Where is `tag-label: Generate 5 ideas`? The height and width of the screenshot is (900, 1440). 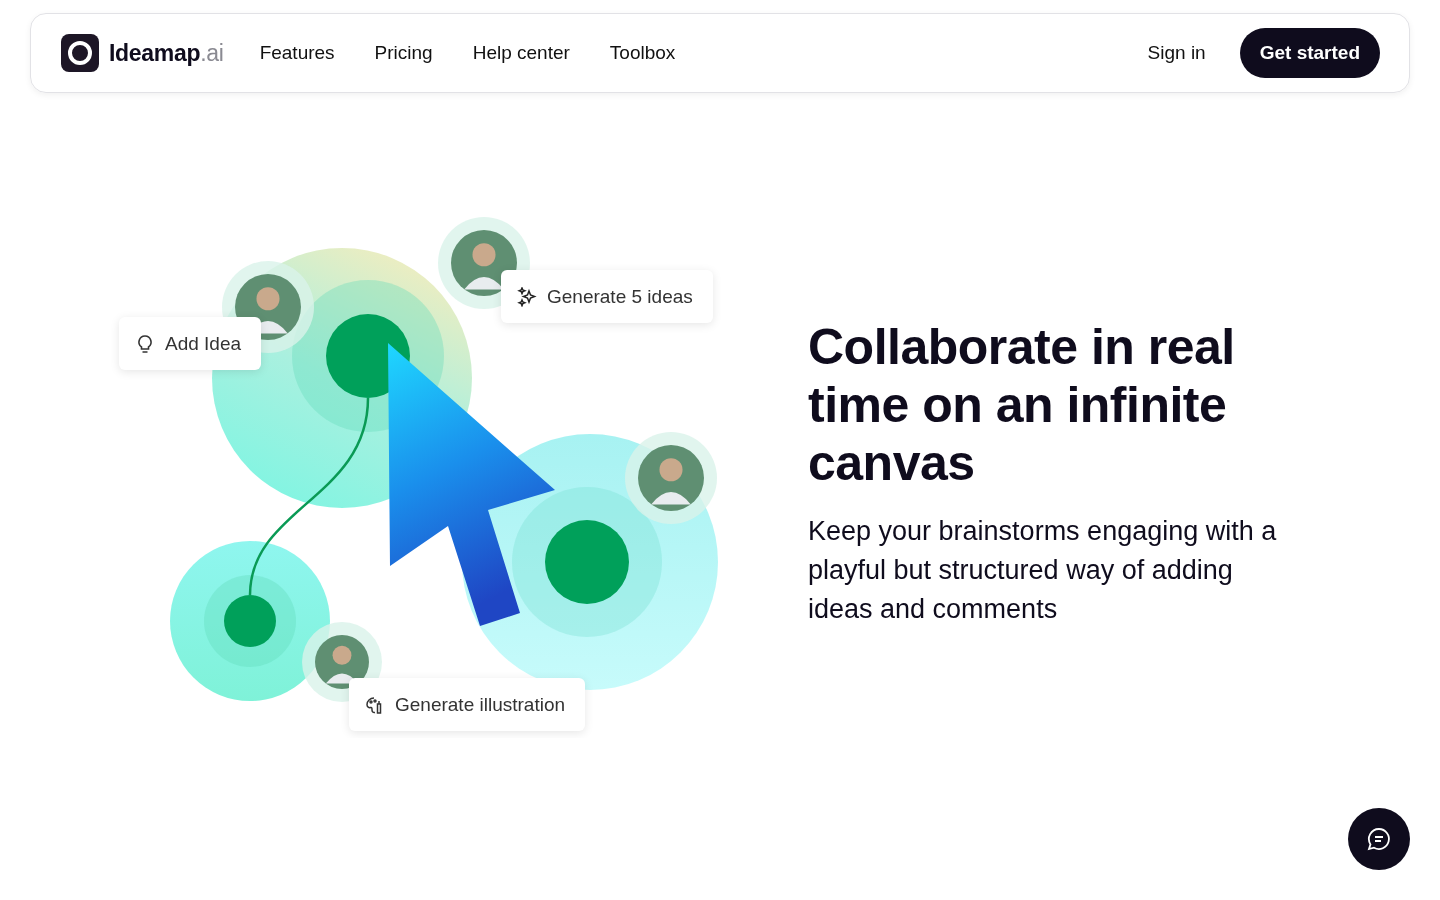
tag-label: Generate 5 ideas is located at coordinates (620, 296).